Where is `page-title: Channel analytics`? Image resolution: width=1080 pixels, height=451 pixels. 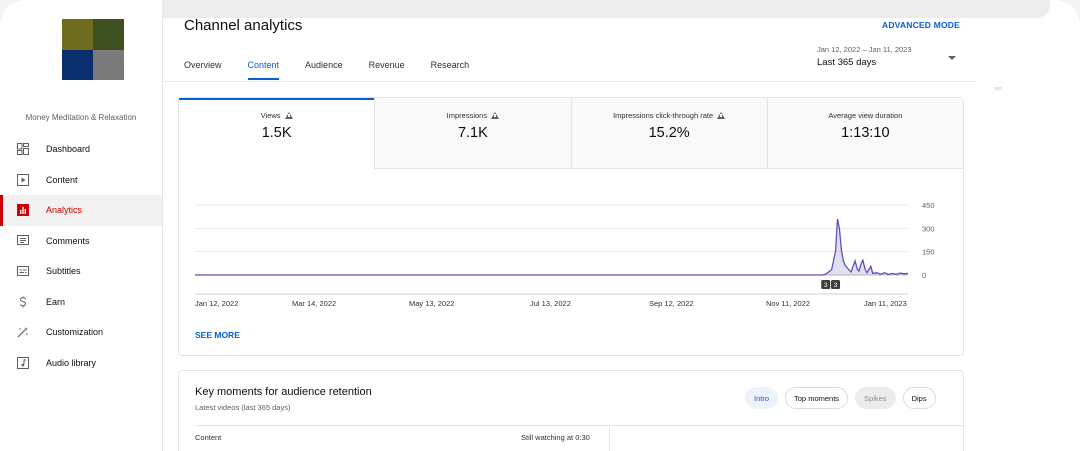
page-title: Channel analytics is located at coordinates (243, 25).